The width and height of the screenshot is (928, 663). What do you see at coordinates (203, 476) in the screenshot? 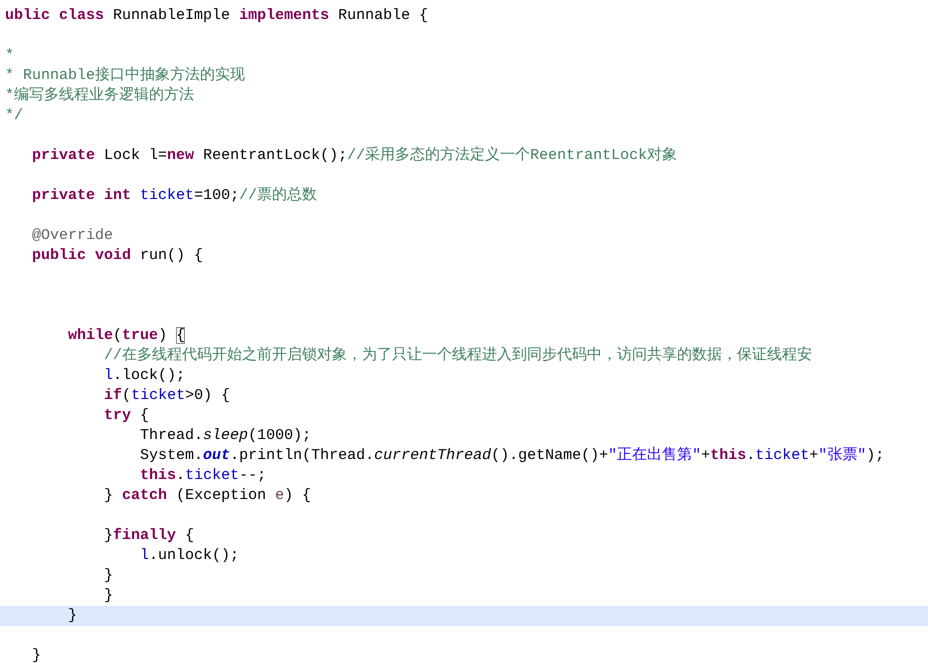
I see `code-line: this.ticket--;` at bounding box center [203, 476].